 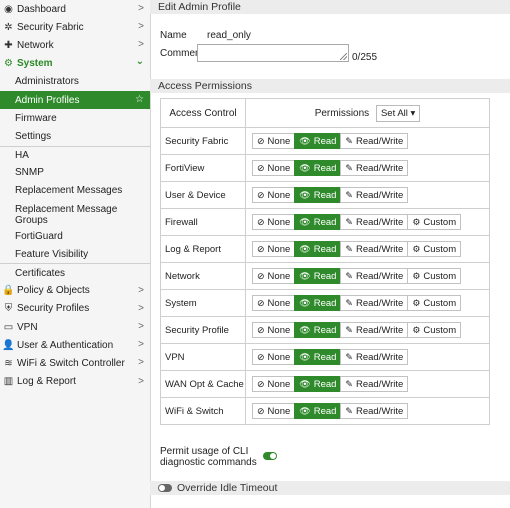 I want to click on table-row: FortiView ⊘ None 👁 Read ✎ Read/Write, so click(x=325, y=168).